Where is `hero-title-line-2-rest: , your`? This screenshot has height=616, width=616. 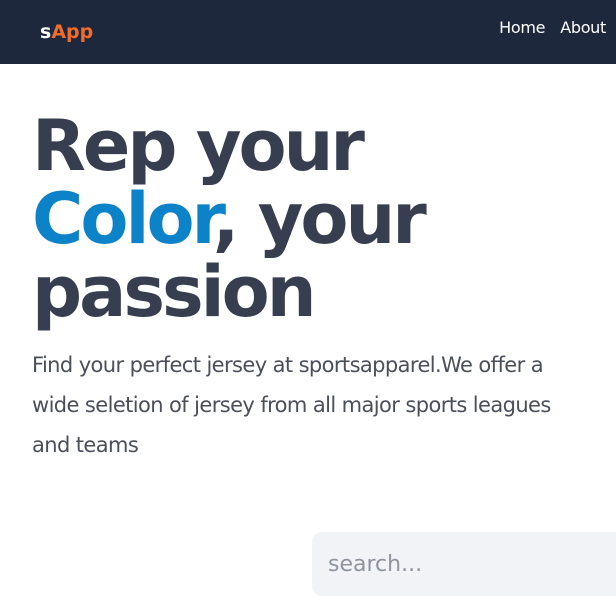
hero-title-line-2-rest: , your is located at coordinates (319, 219).